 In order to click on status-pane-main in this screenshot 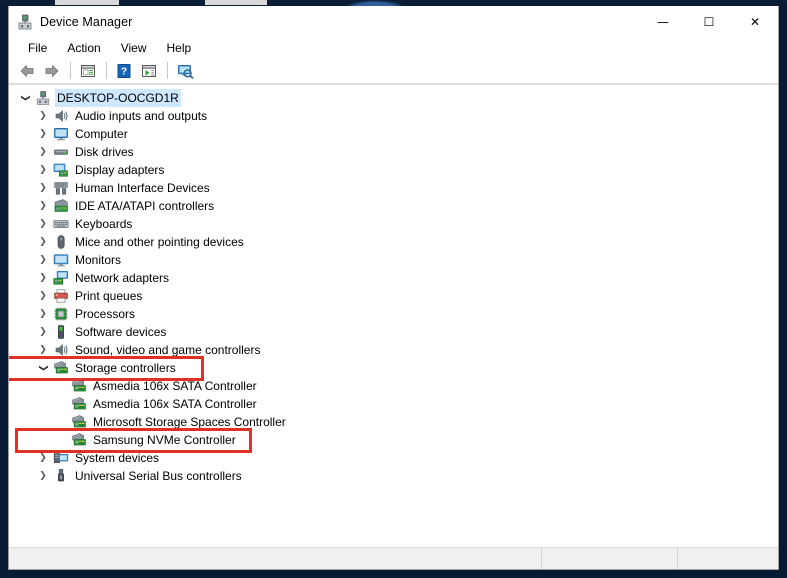, I will do `click(275, 558)`.